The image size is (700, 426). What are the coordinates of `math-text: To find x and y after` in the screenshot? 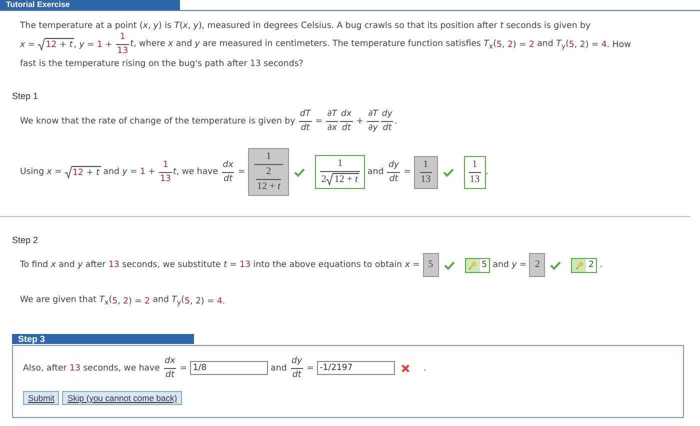 It's located at (63, 265).